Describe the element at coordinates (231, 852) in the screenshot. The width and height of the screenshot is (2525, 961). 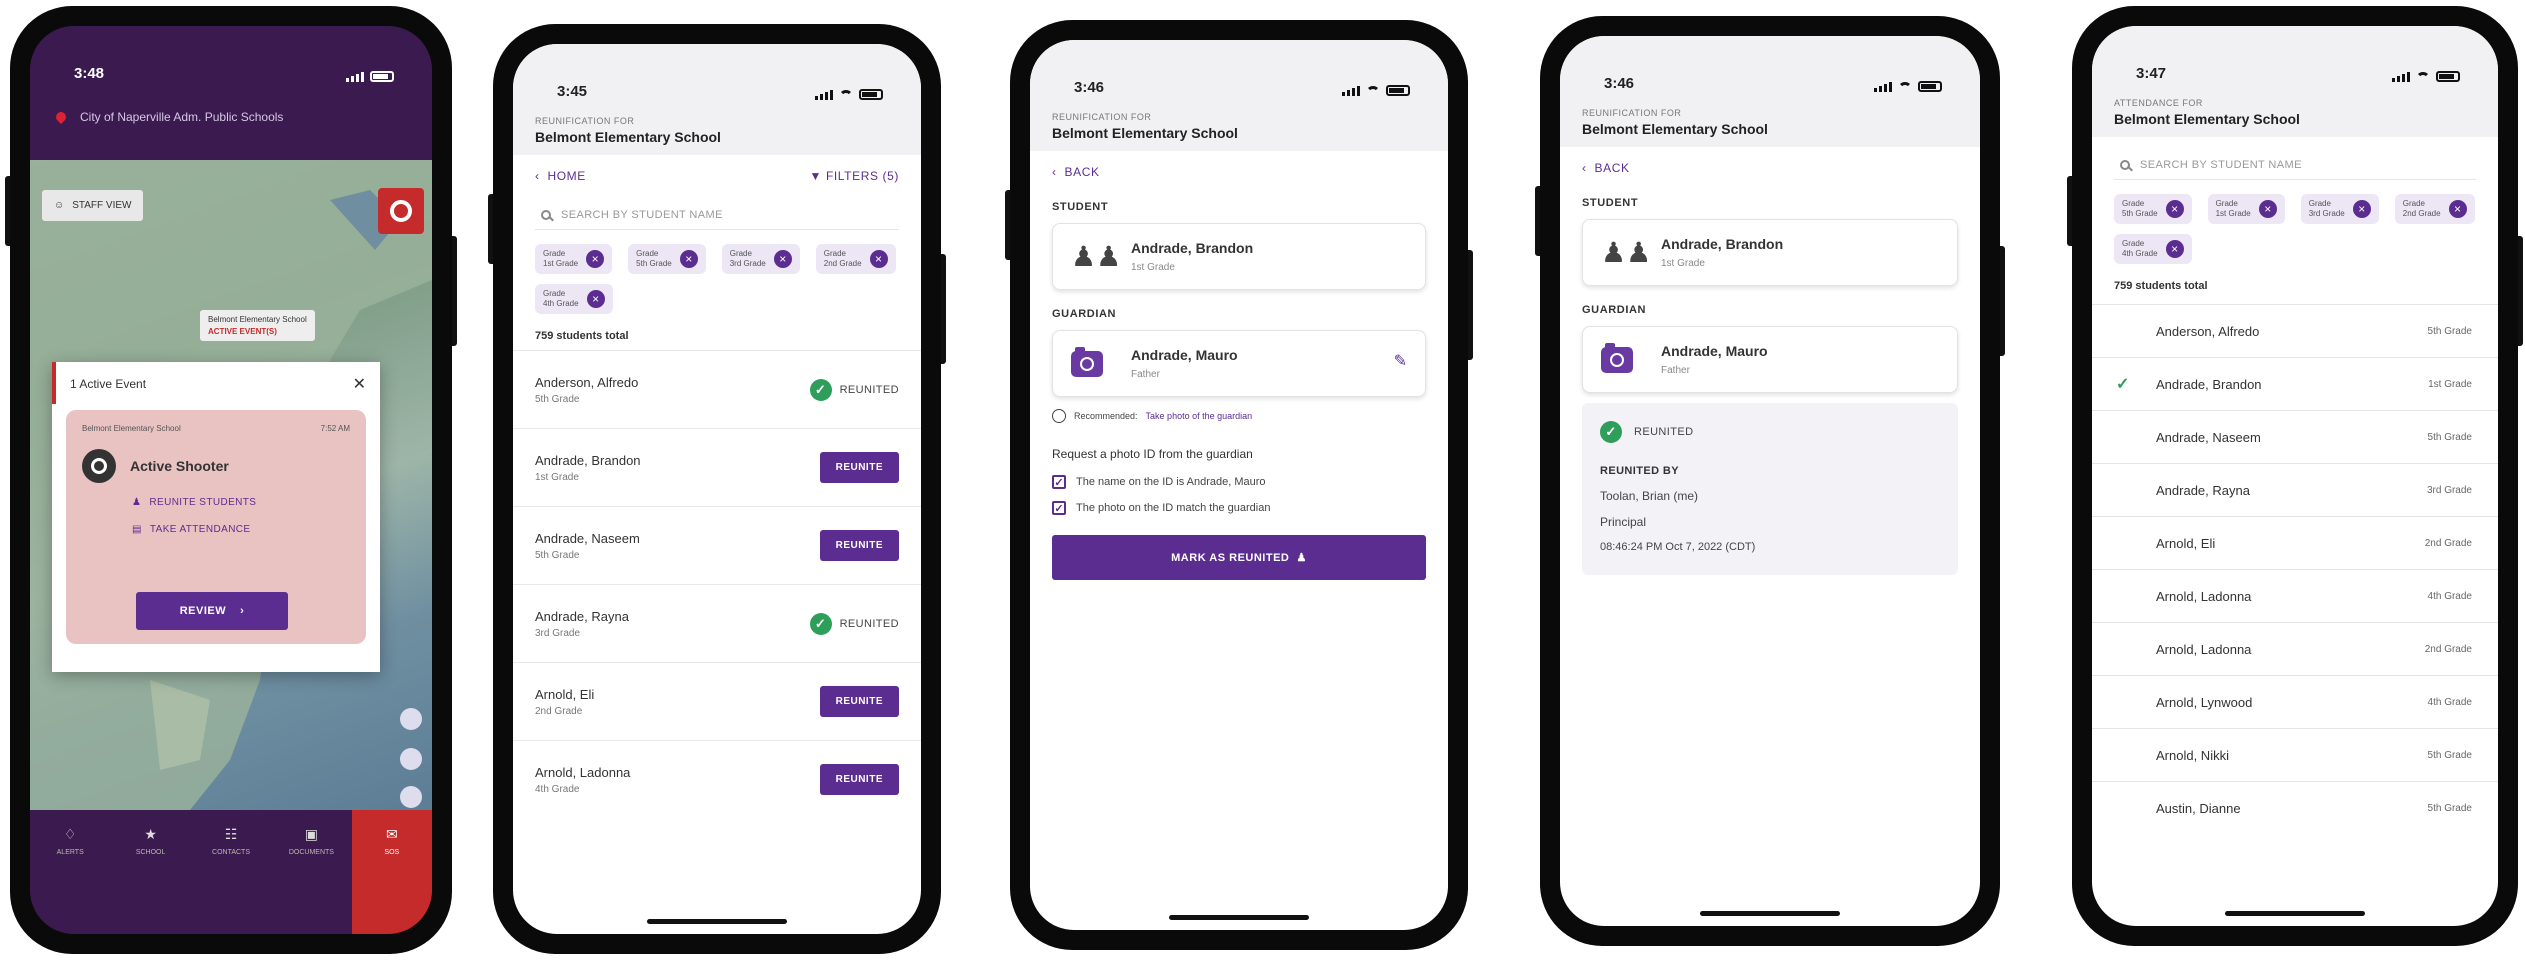
I see `tab-label: CONTACTS` at that location.